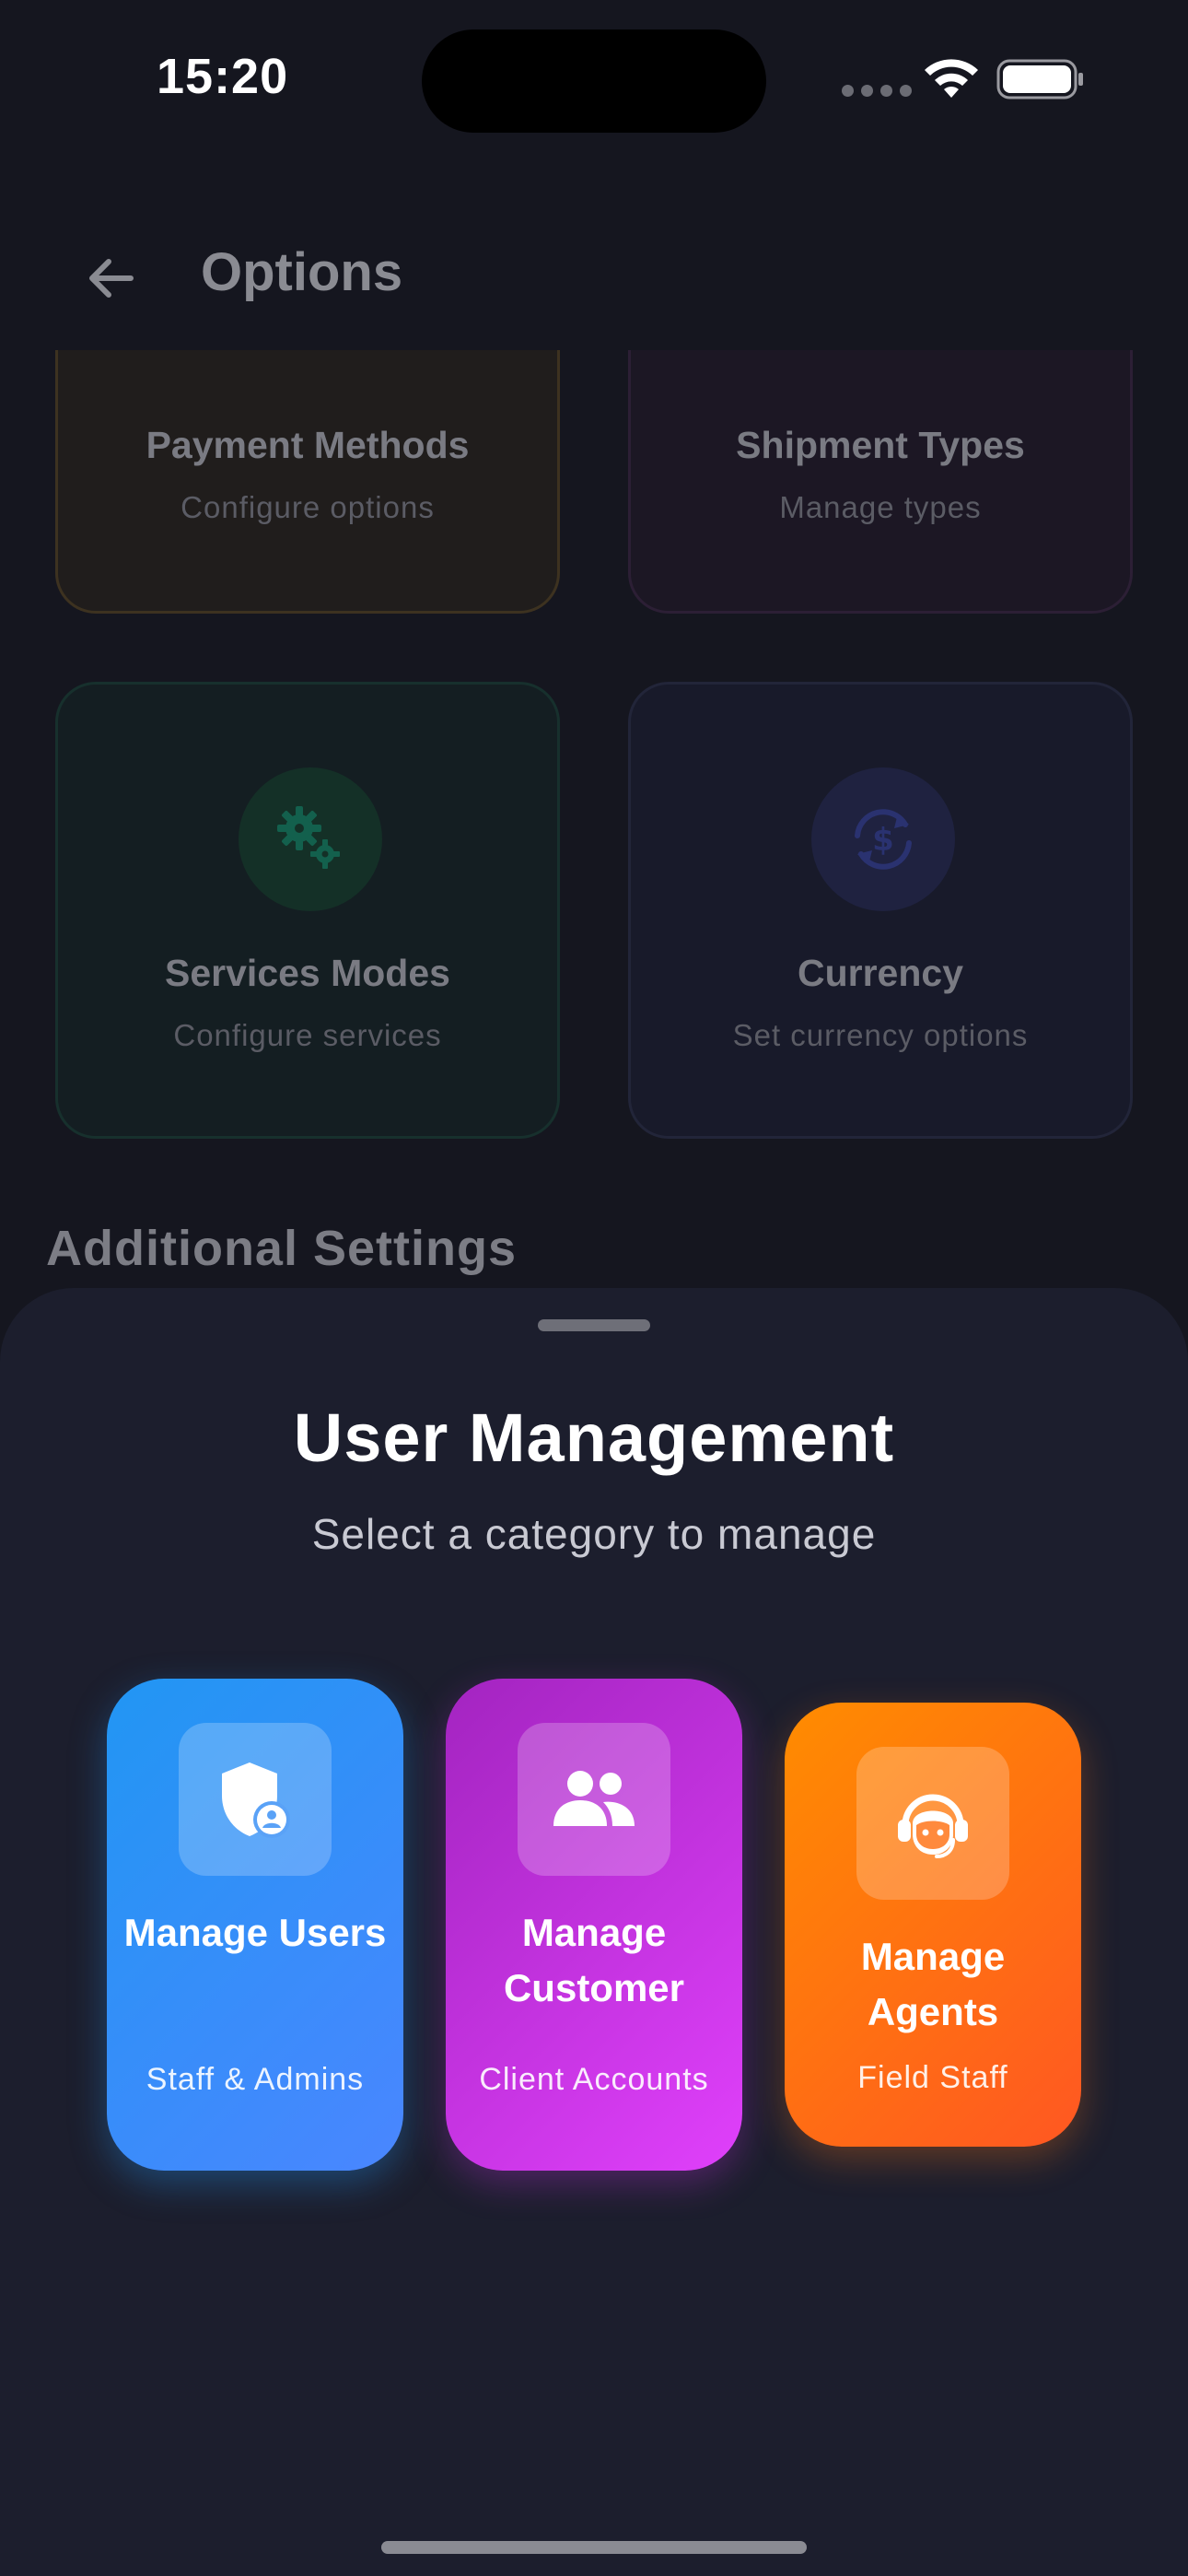 This screenshot has width=1188, height=2576. Describe the element at coordinates (594, 2547) in the screenshot. I see `home-indicator` at that location.